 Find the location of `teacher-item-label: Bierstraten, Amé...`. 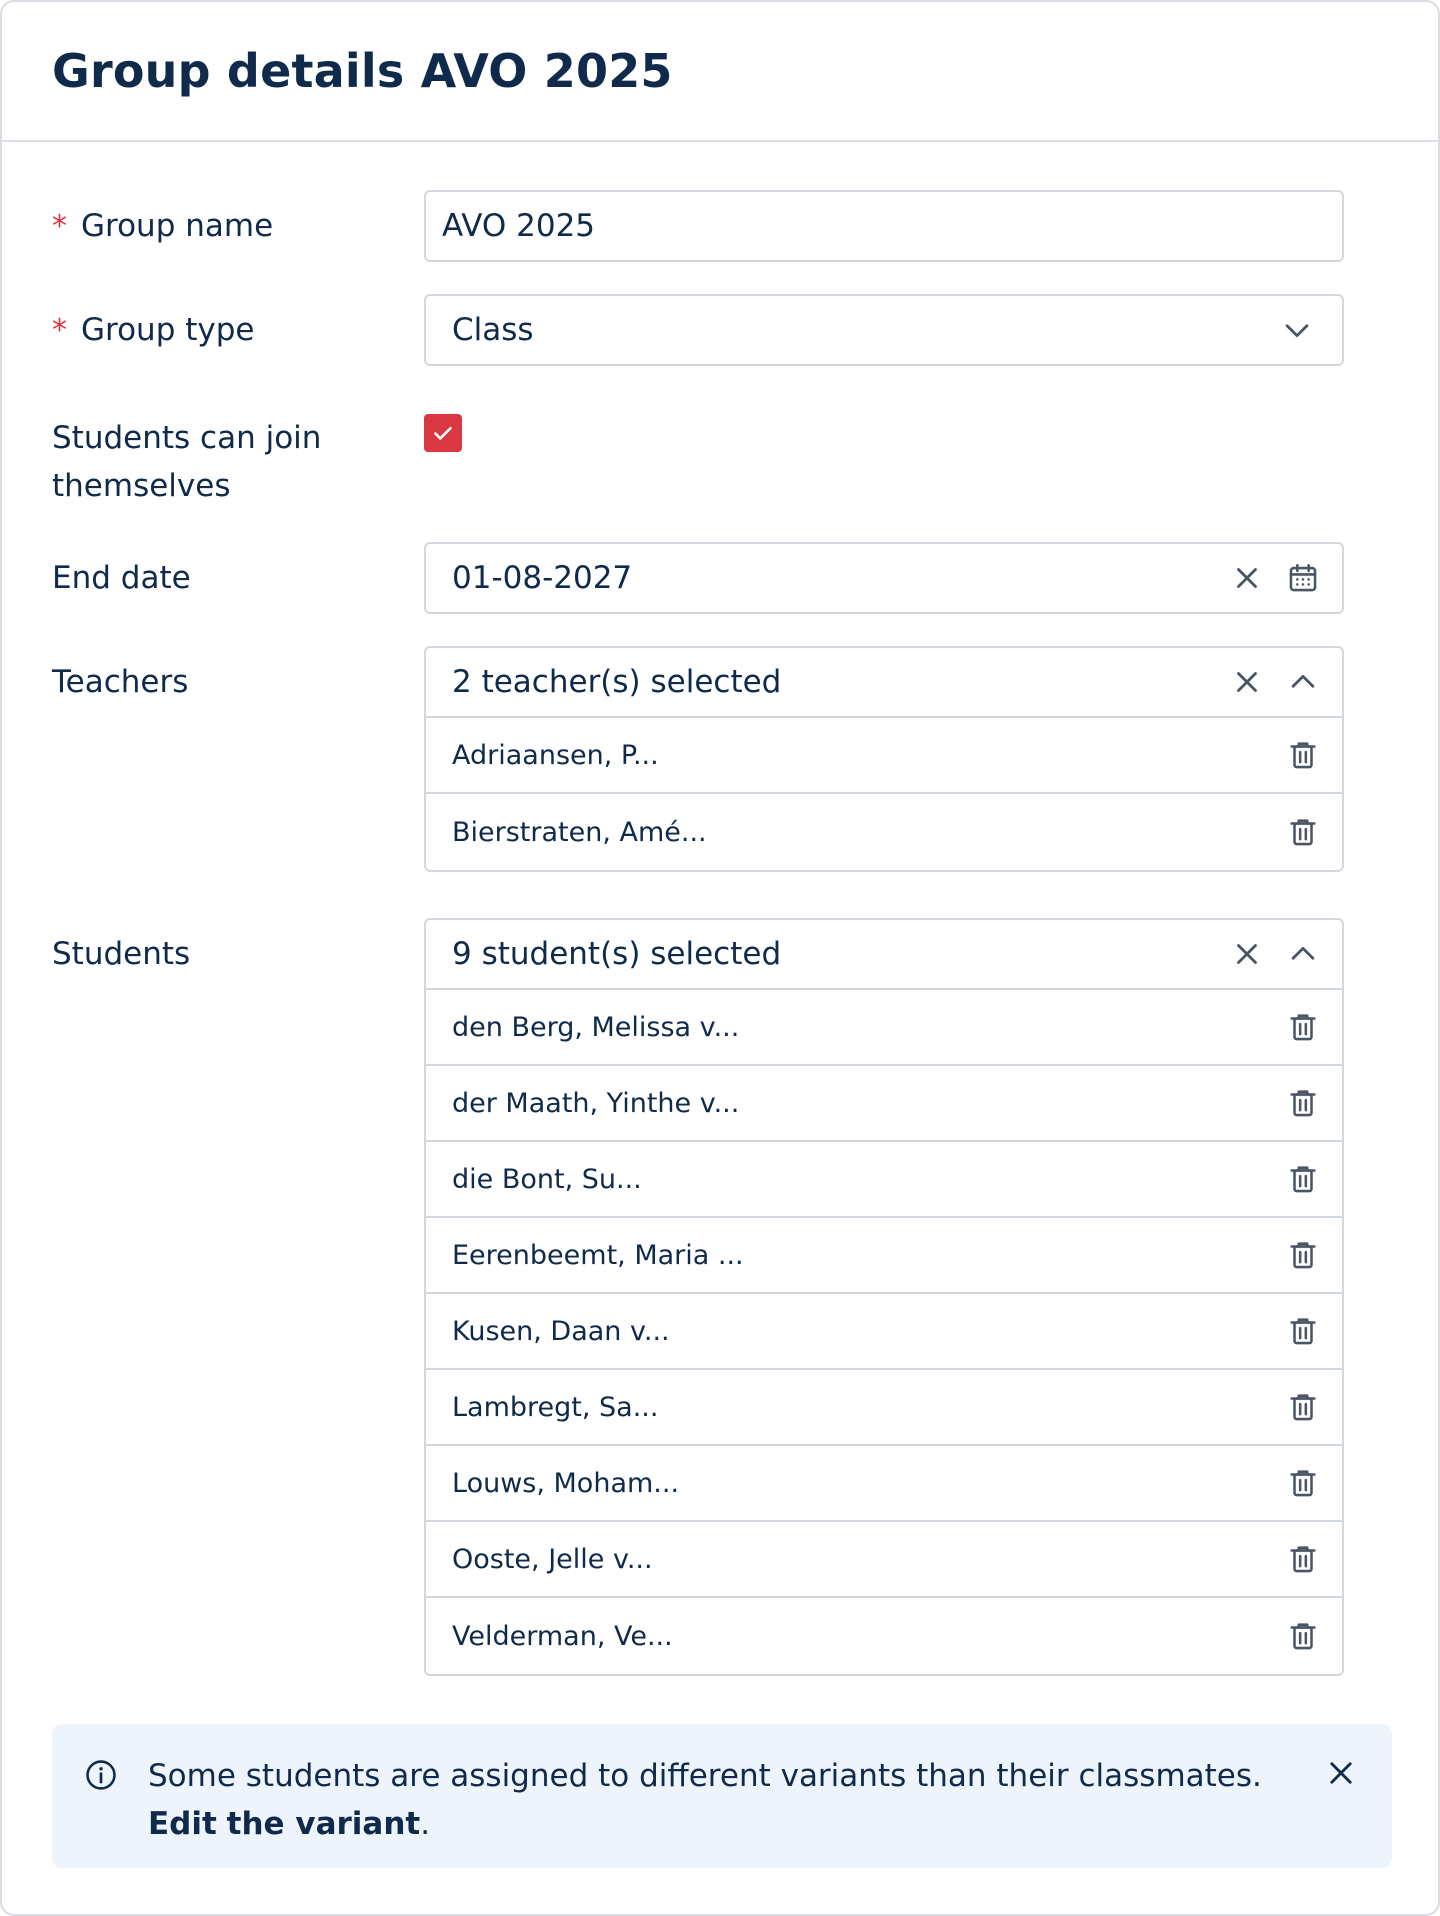

teacher-item-label: Bierstraten, Amé... is located at coordinates (579, 832).